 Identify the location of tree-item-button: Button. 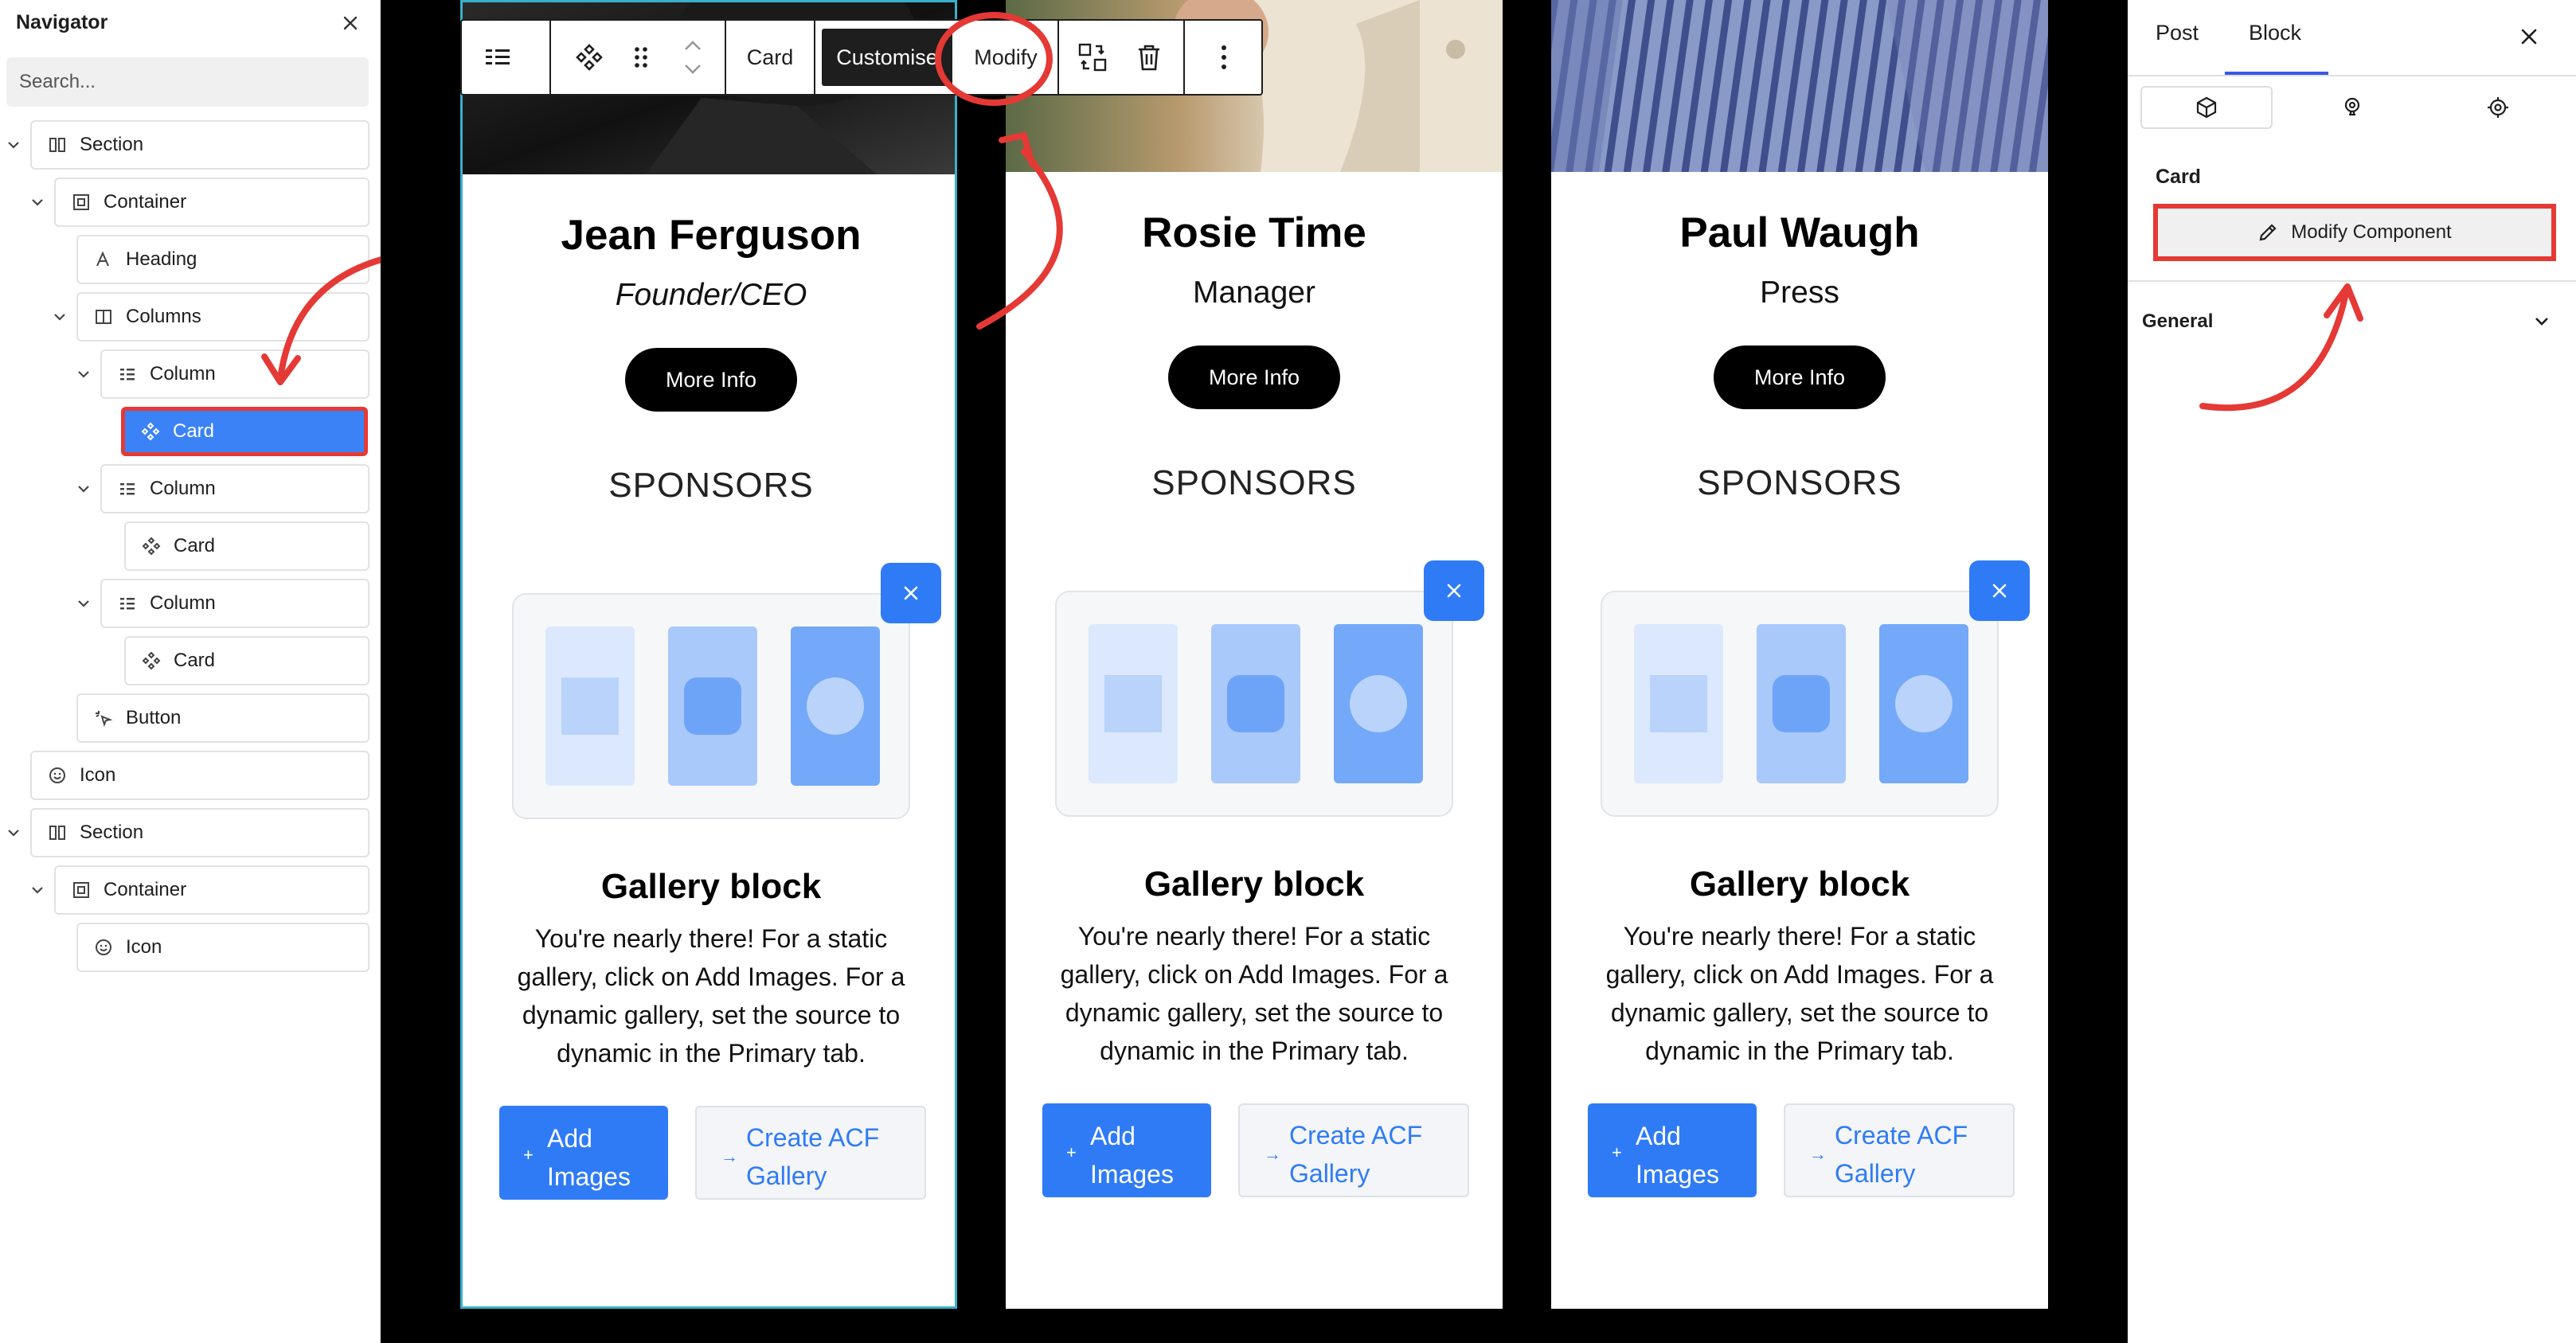
(222, 718).